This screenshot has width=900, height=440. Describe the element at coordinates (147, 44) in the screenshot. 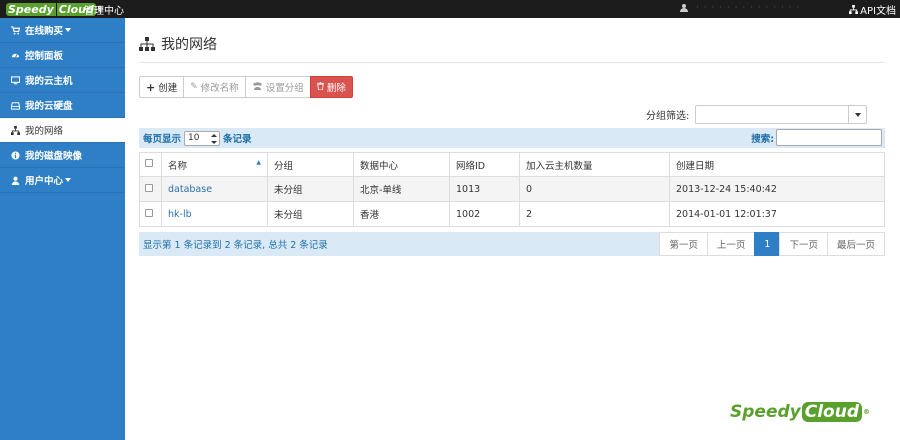

I see `sitemap-icon` at that location.